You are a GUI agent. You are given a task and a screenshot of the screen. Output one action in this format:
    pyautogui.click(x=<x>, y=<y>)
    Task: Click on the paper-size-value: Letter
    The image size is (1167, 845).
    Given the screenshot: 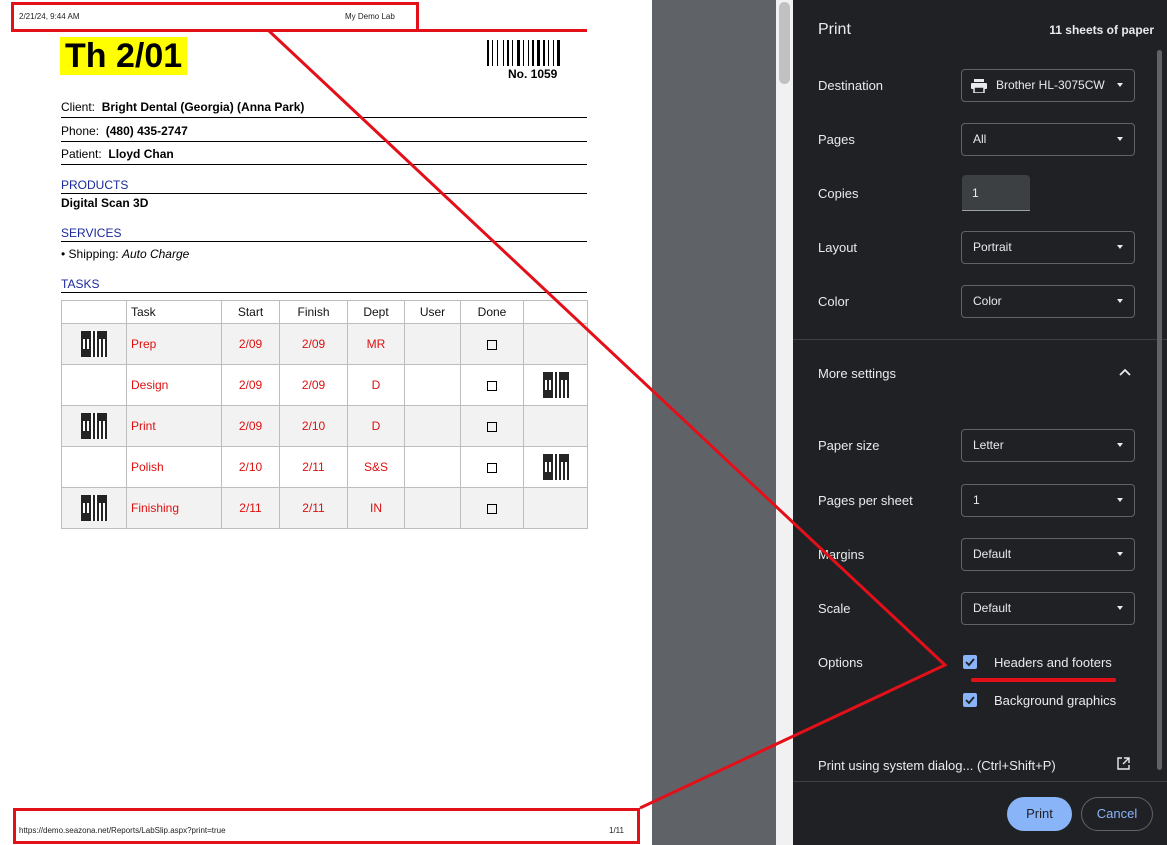 What is the action you would take?
    pyautogui.click(x=988, y=445)
    